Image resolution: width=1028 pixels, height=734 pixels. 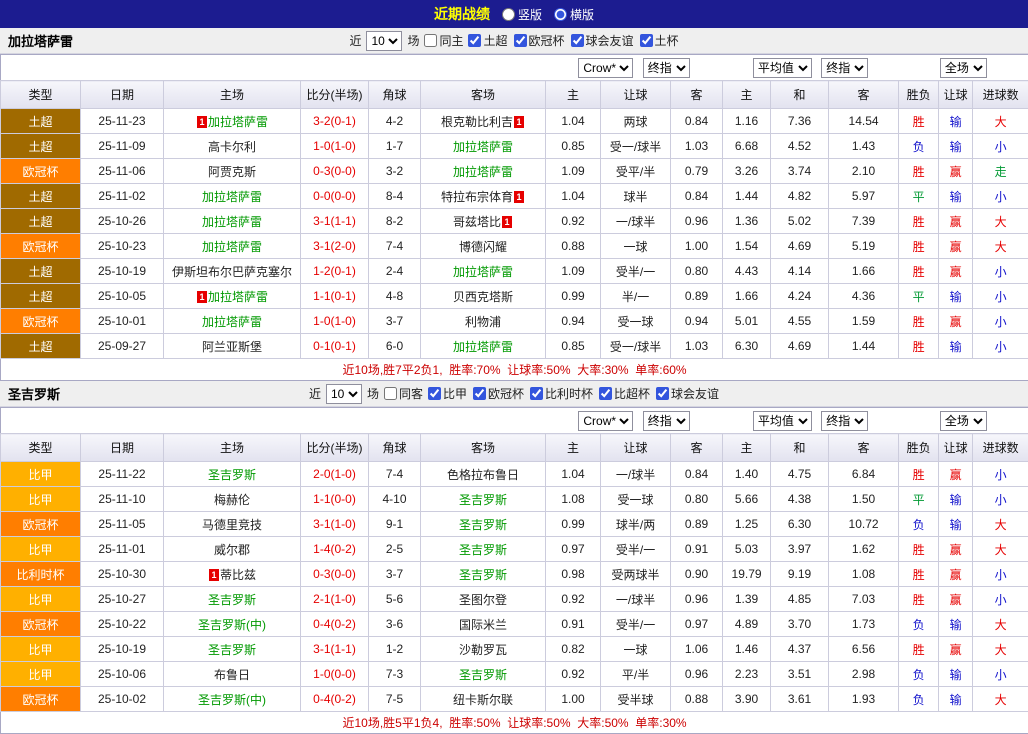 What do you see at coordinates (122, 296) in the screenshot?
I see `match-date: 25-10-05` at bounding box center [122, 296].